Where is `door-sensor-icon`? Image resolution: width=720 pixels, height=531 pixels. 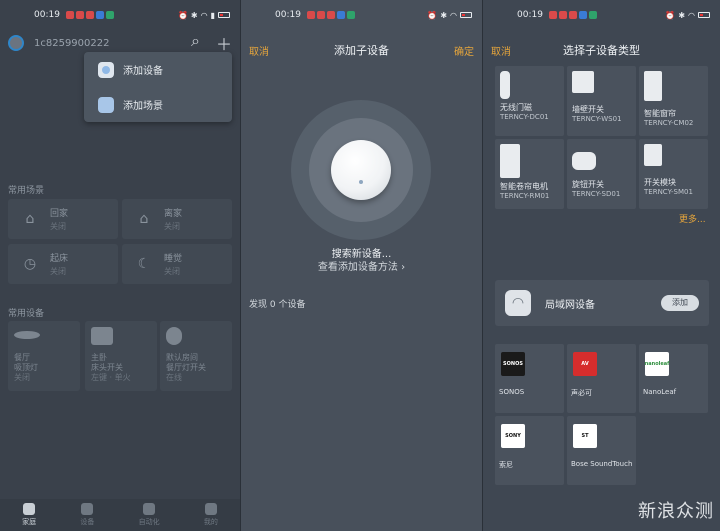
door-sensor-icon is located at coordinates (505, 85).